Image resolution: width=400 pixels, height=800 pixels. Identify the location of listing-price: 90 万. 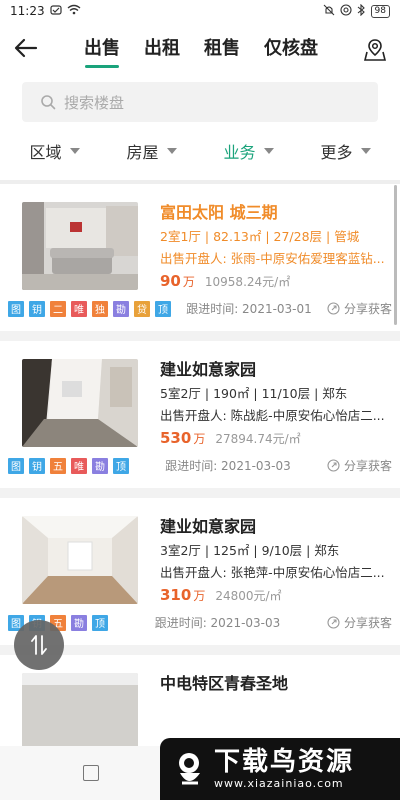
(177, 281).